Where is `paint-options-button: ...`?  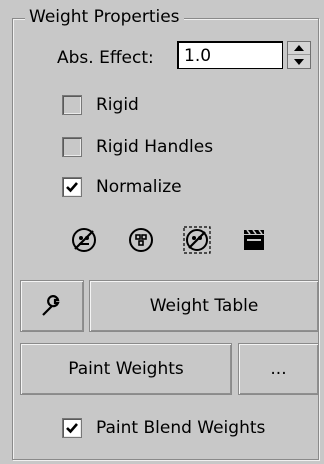 paint-options-button: ... is located at coordinates (278, 369).